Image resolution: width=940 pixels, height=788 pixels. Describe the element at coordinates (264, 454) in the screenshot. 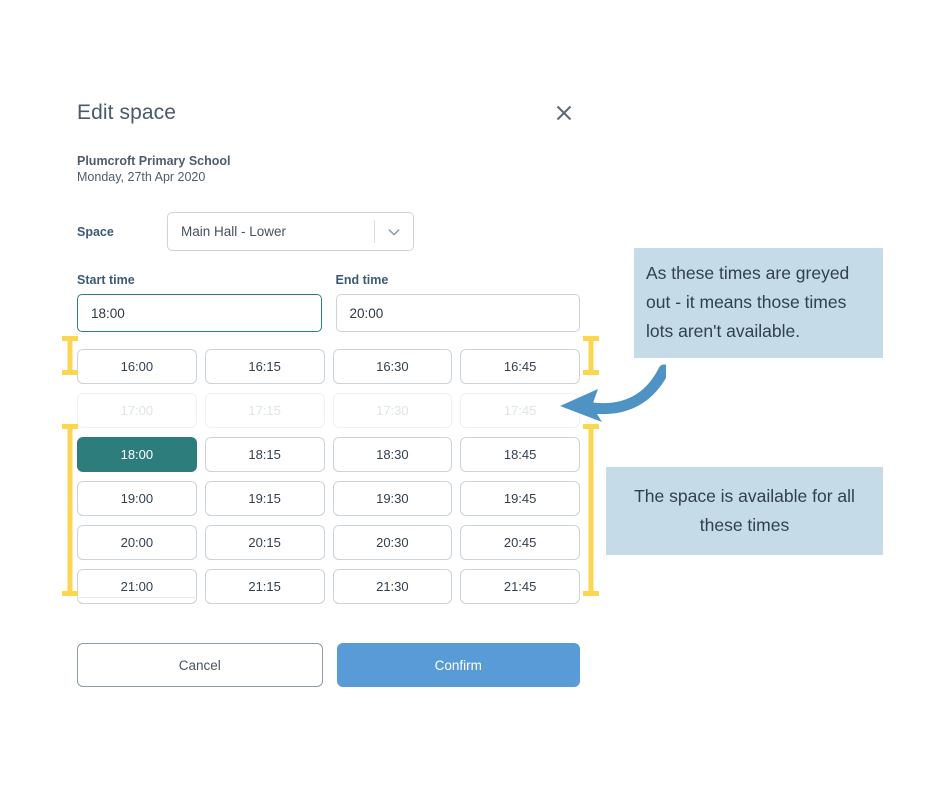

I see `time-slot: 18:15` at that location.